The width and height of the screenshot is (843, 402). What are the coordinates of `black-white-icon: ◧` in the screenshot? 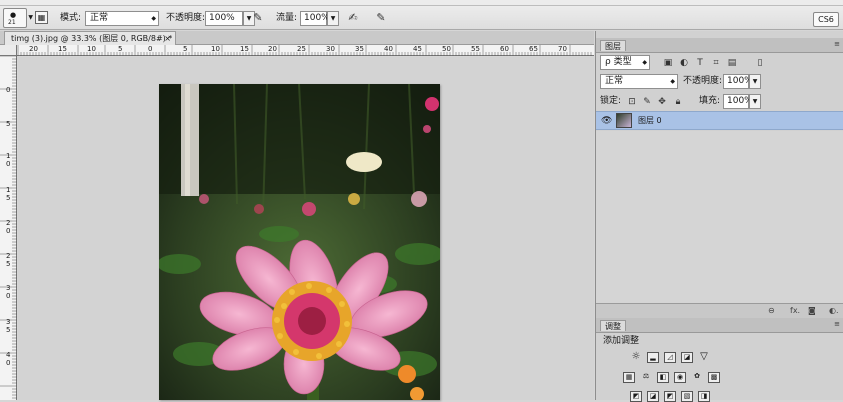 It's located at (663, 377).